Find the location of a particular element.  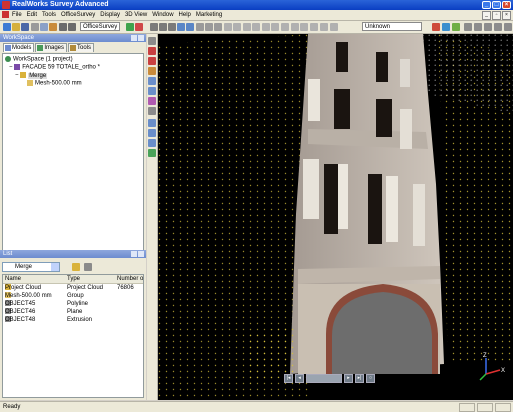

tab-images: Images is located at coordinates (51, 47).